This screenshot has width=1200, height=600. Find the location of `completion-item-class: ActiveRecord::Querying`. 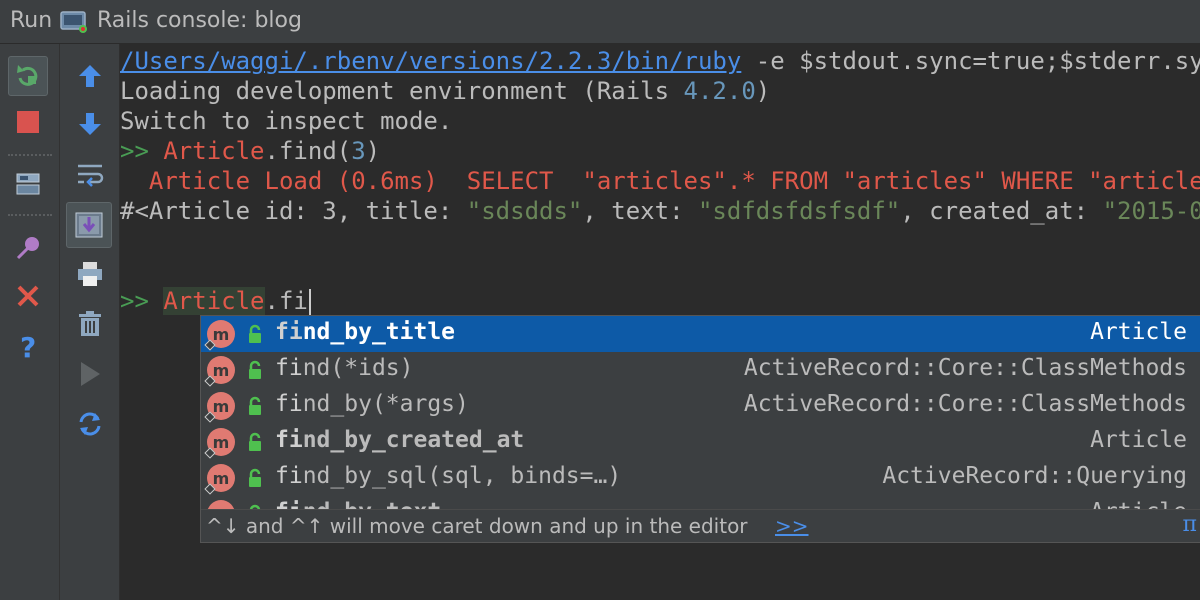

completion-item-class: ActiveRecord::Querying is located at coordinates (1034, 476).